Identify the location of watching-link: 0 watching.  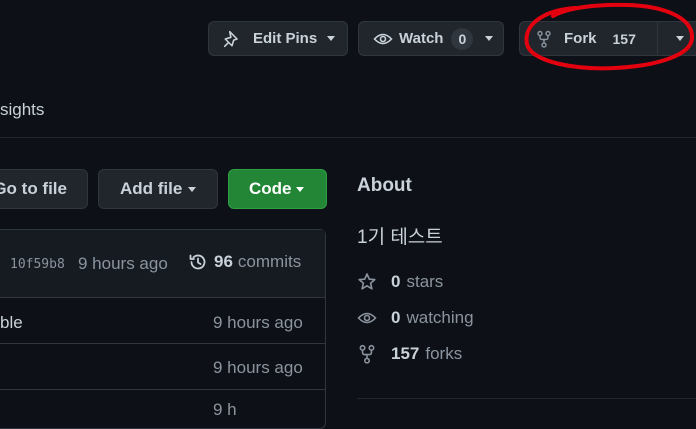
(415, 318).